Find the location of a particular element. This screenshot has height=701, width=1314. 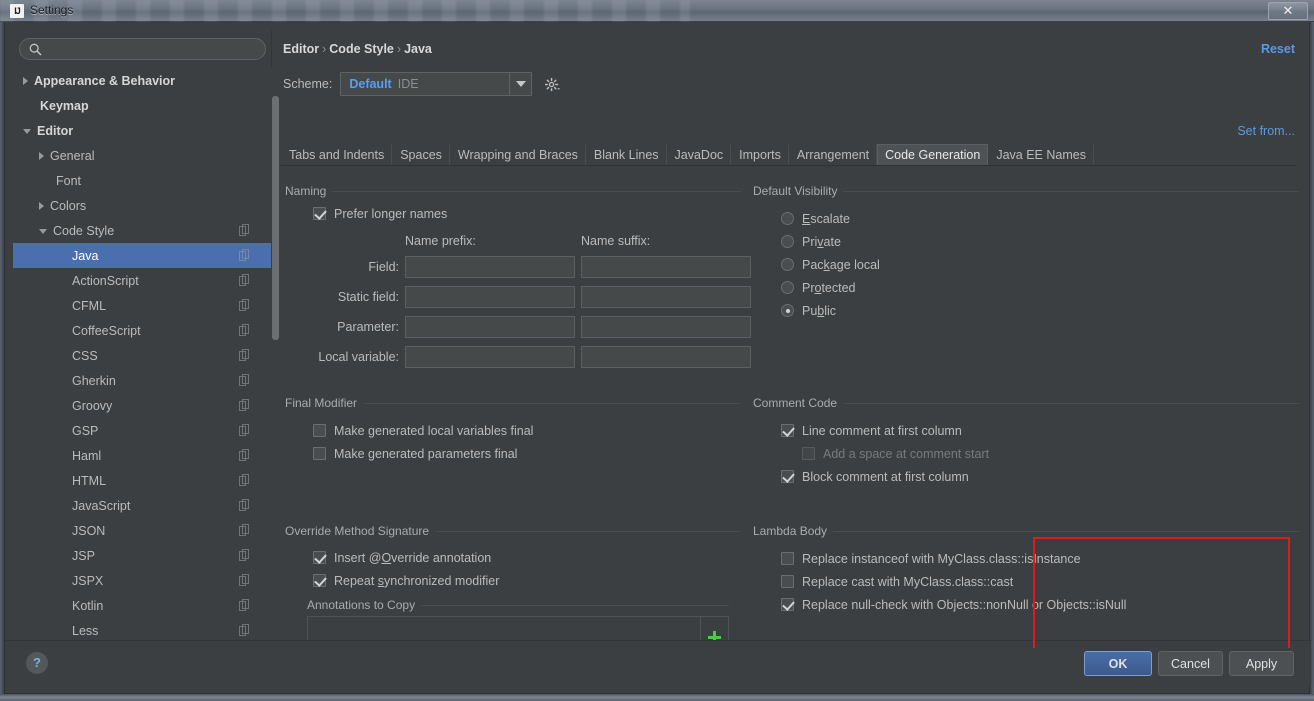

visibility-radio-public: Public is located at coordinates (1040, 310).